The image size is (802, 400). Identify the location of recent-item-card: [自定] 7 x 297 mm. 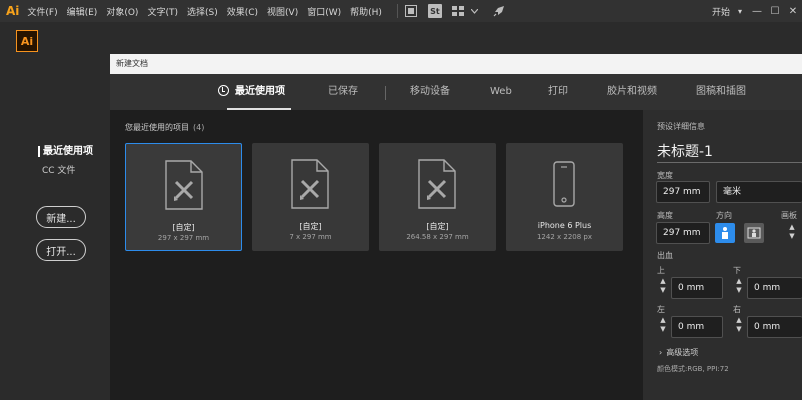
(310, 197).